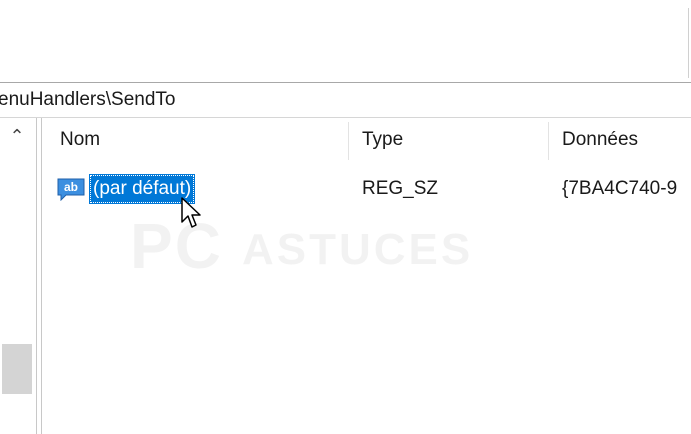 The height and width of the screenshot is (434, 691). What do you see at coordinates (191, 212) in the screenshot?
I see `mouse-pointer-icon` at bounding box center [191, 212].